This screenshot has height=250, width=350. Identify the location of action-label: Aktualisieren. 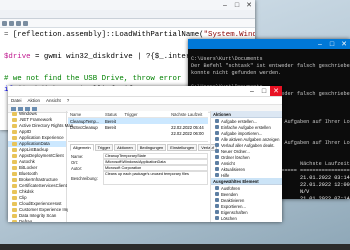
(233, 169).